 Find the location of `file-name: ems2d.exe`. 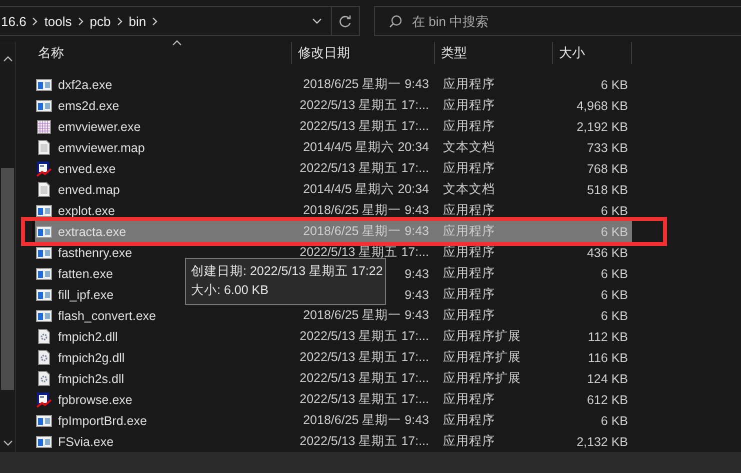

file-name: ems2d.exe is located at coordinates (89, 105).